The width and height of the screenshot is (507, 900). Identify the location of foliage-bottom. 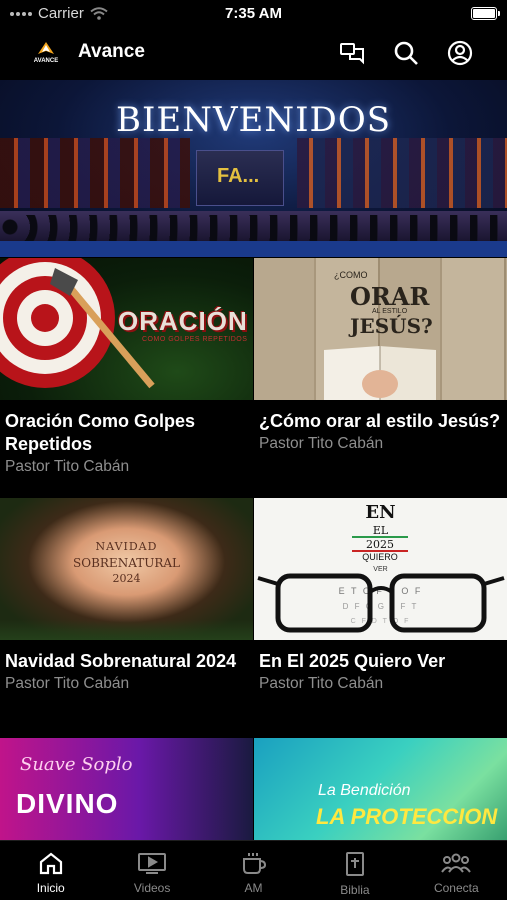
(126, 630).